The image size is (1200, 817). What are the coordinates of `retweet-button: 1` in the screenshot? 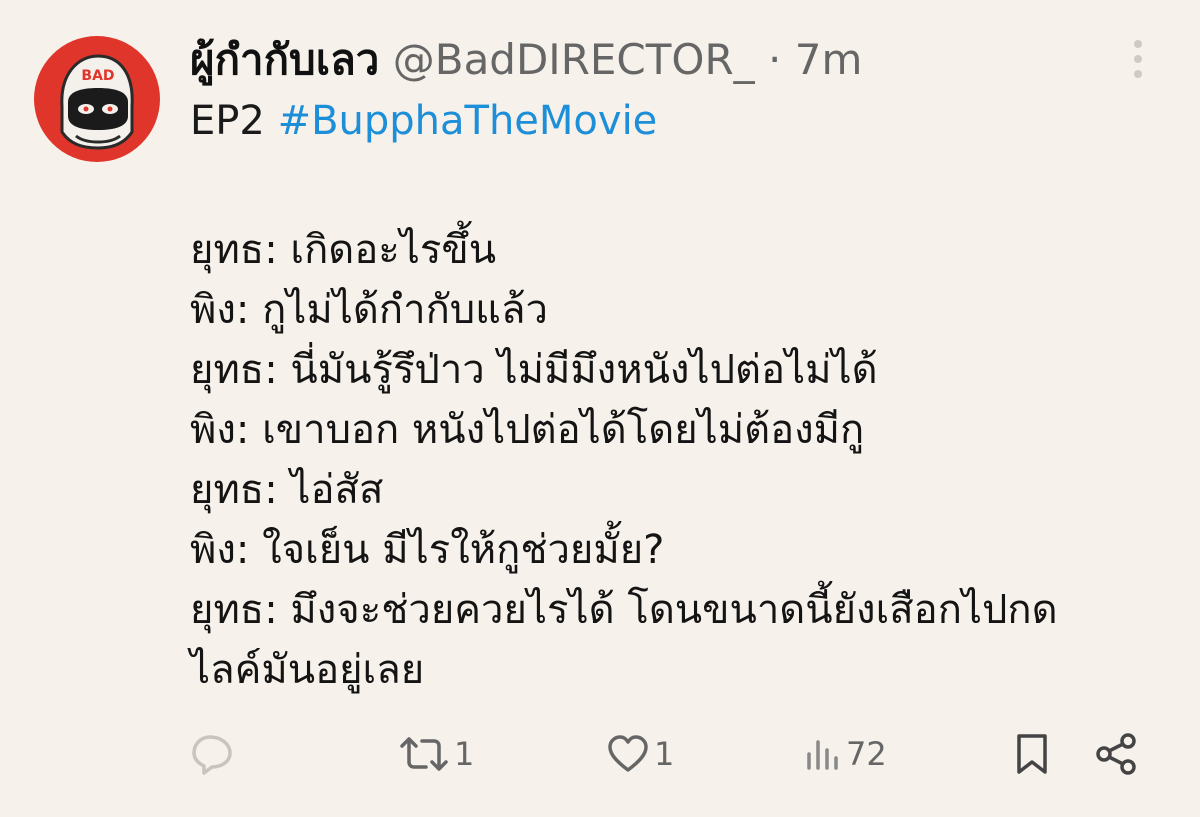 It's located at (436, 754).